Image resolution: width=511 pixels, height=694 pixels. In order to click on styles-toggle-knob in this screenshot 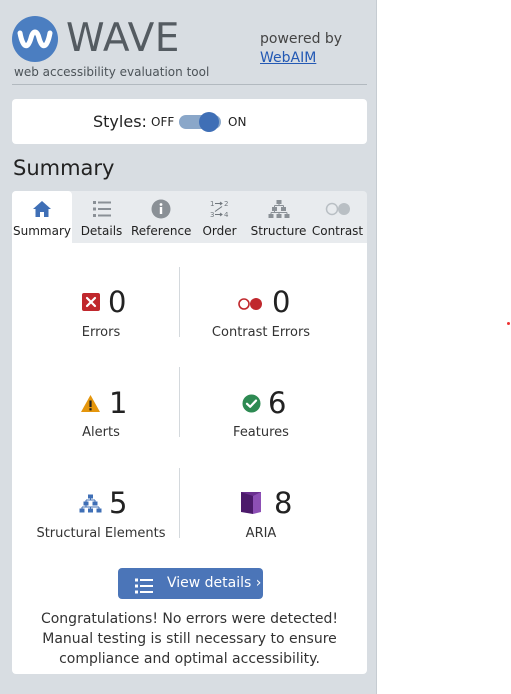, I will do `click(209, 122)`.